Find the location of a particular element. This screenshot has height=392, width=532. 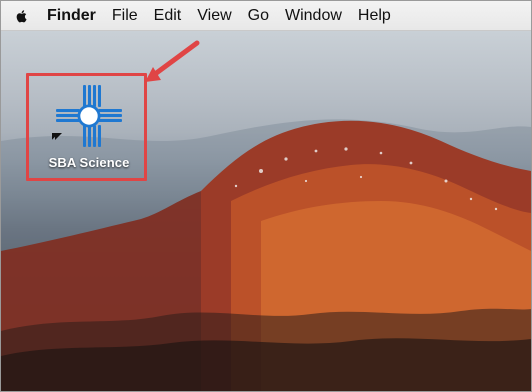

menu-bar: Finder File Edit View Go Window Help is located at coordinates (266, 16).